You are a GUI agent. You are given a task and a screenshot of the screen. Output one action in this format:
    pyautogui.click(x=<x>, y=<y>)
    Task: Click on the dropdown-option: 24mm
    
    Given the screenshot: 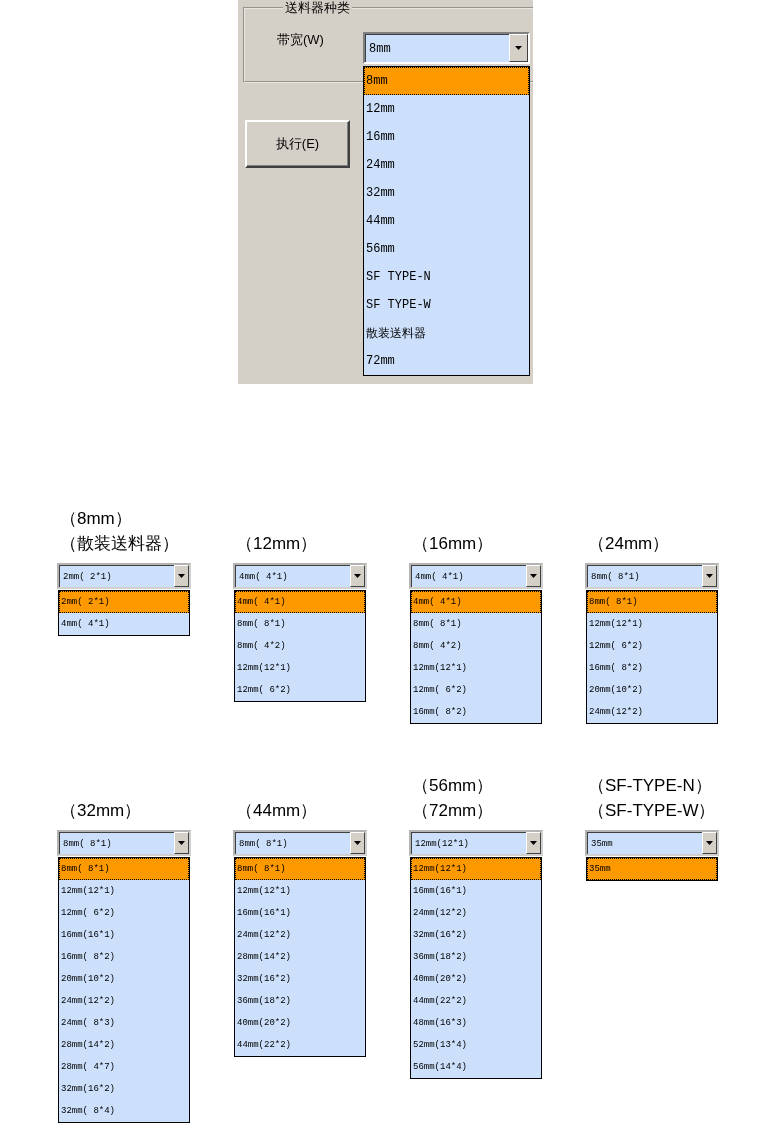 What is the action you would take?
    pyautogui.click(x=446, y=165)
    